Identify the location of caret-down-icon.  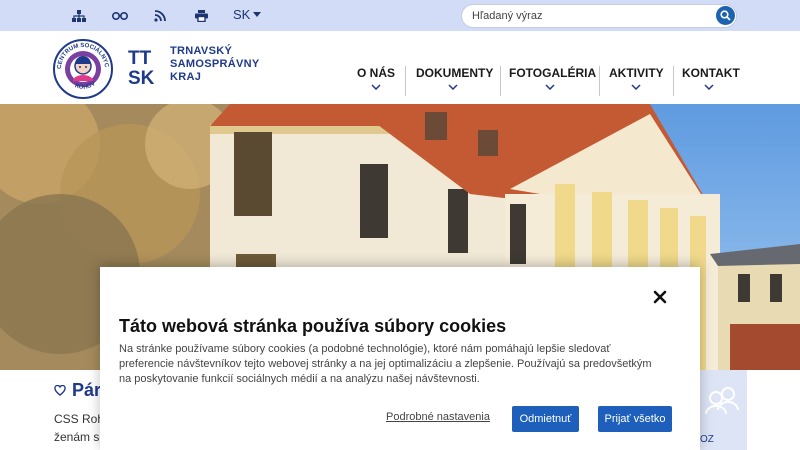
(257, 14).